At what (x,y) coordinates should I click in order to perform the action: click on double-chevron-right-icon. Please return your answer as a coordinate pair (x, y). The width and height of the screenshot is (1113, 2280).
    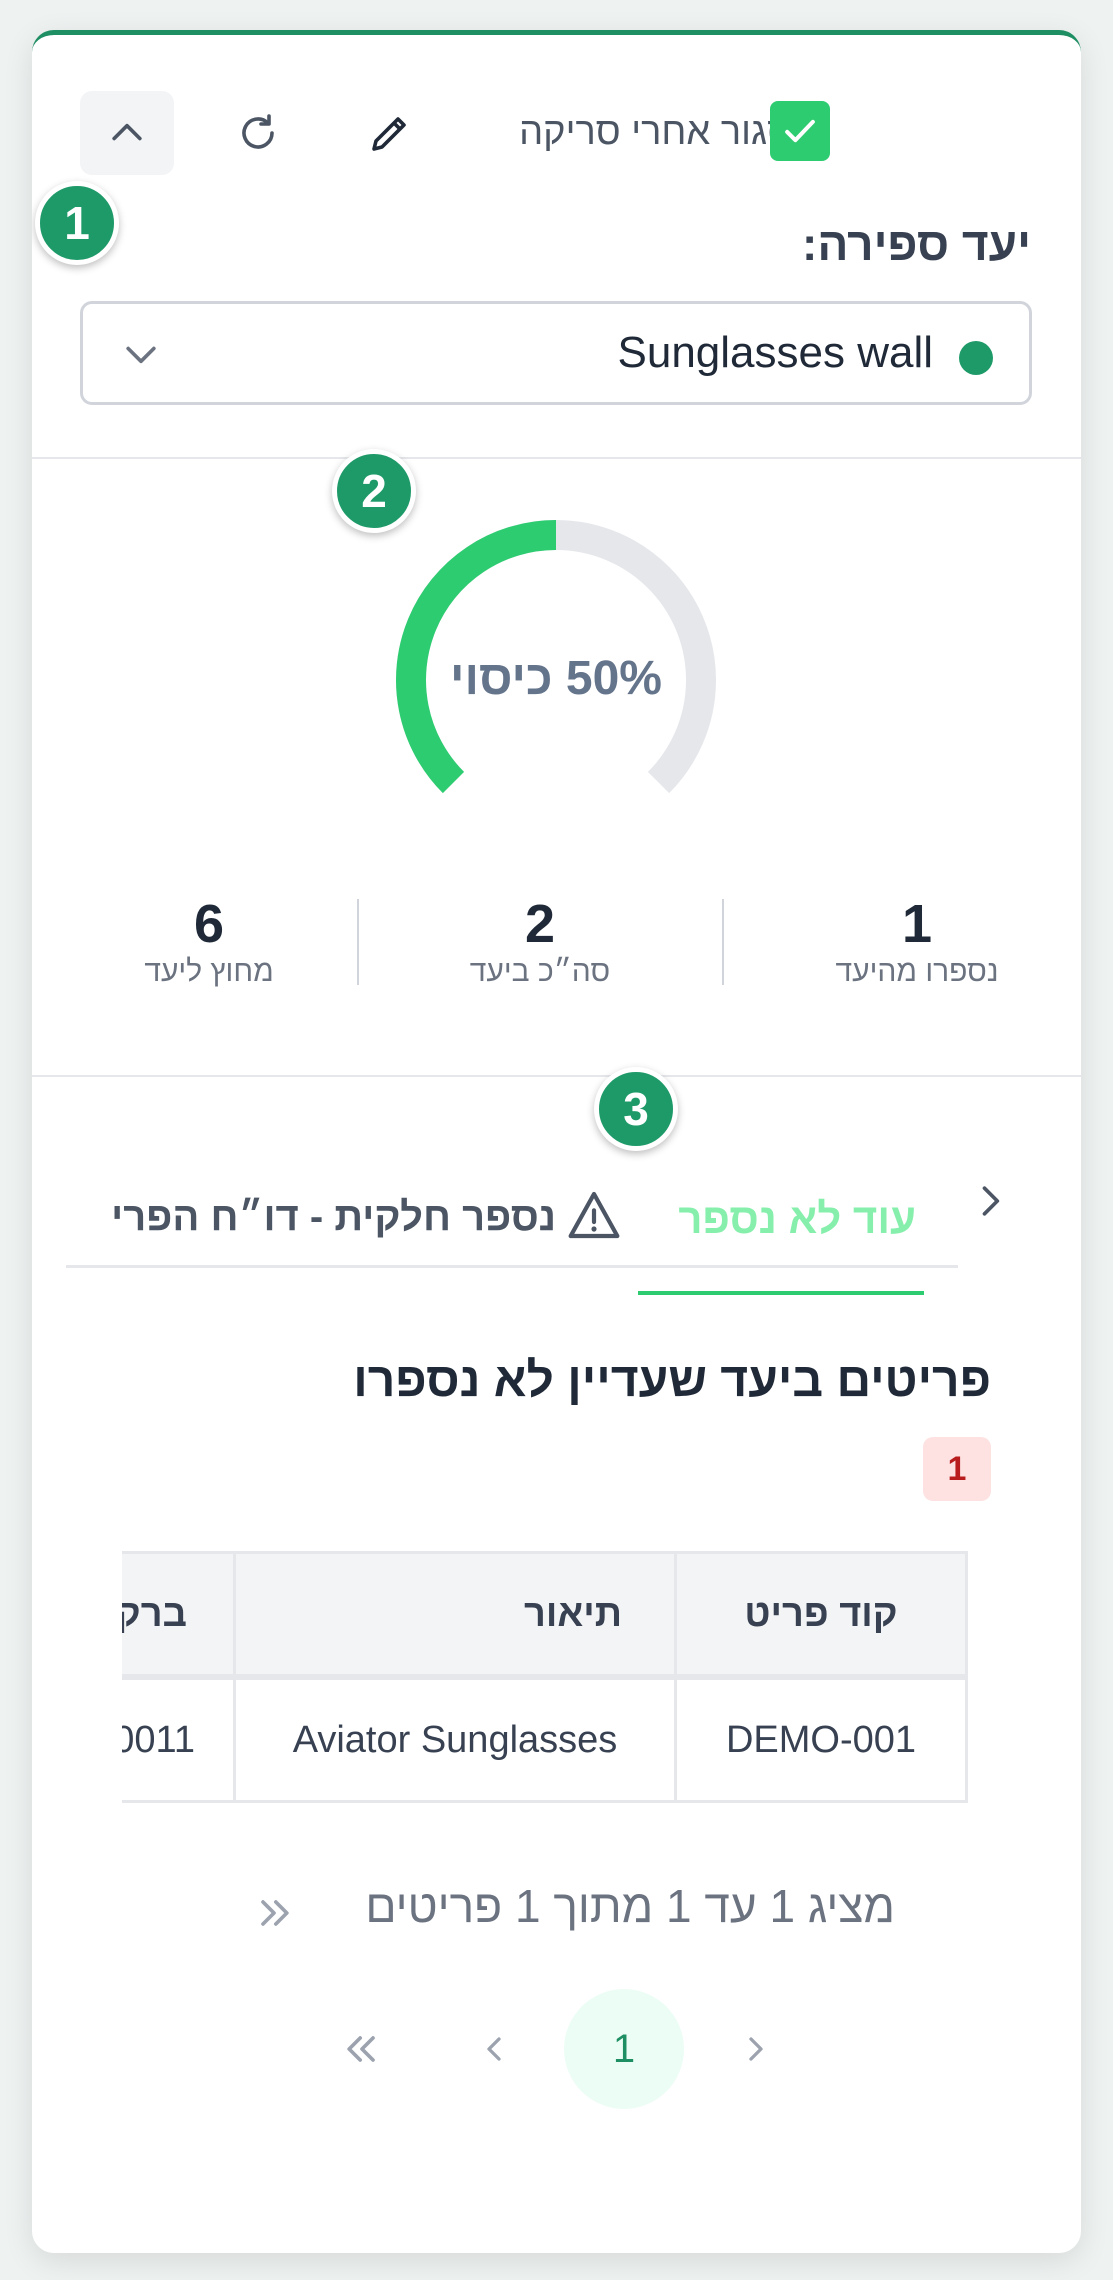
    Looking at the image, I should click on (275, 1913).